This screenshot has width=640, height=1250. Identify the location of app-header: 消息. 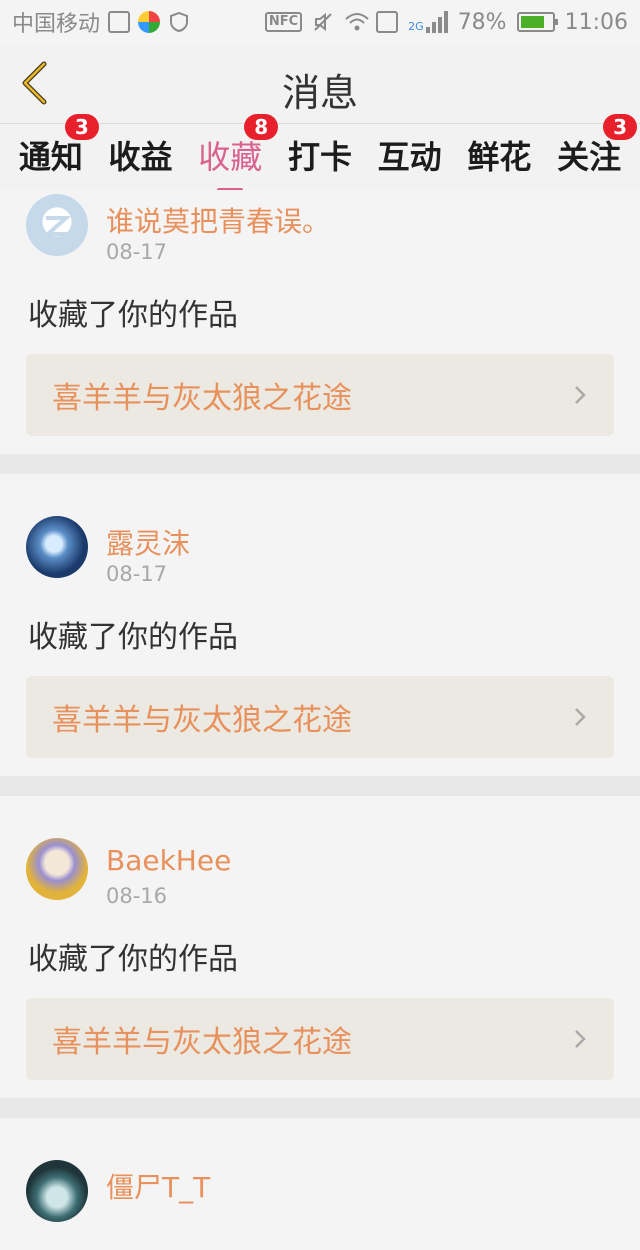
(320, 84).